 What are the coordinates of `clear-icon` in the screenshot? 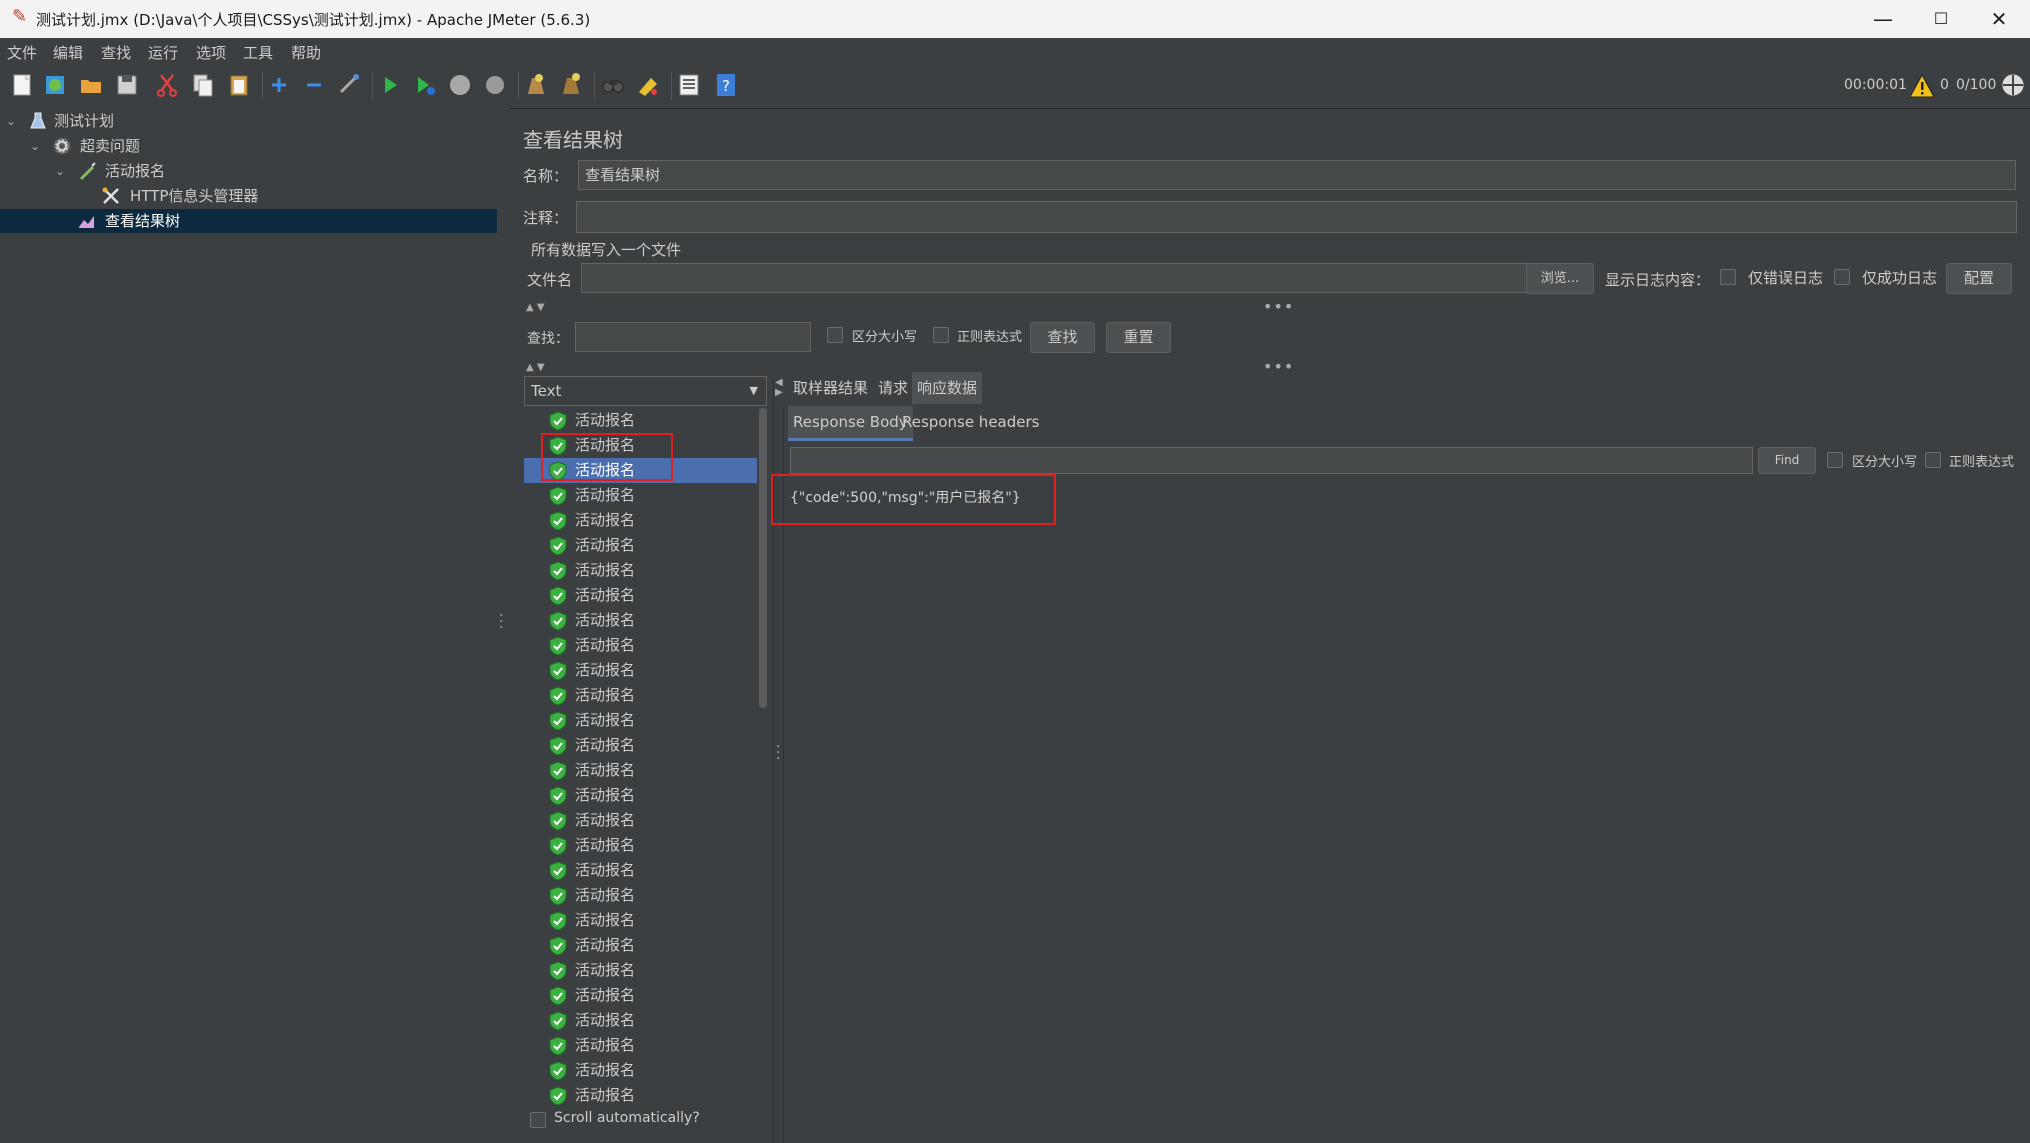 It's located at (535, 85).